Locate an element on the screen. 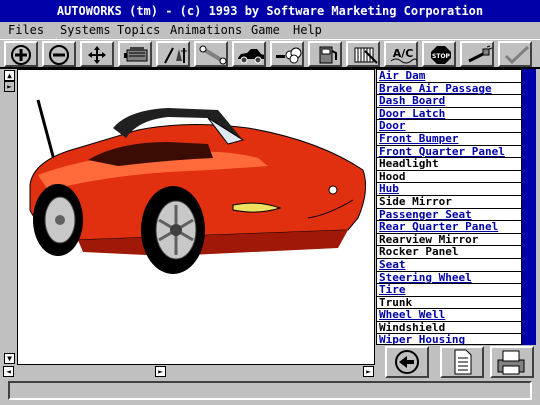  tools-button is located at coordinates (173, 54).